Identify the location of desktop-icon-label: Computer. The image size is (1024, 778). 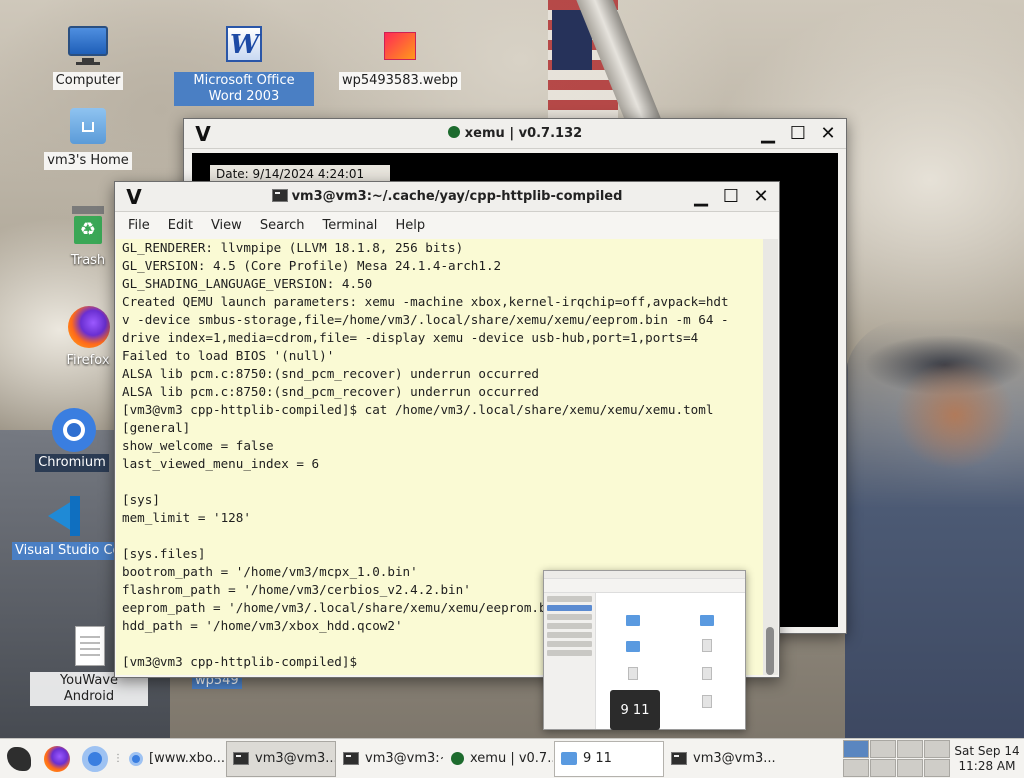
(88, 81).